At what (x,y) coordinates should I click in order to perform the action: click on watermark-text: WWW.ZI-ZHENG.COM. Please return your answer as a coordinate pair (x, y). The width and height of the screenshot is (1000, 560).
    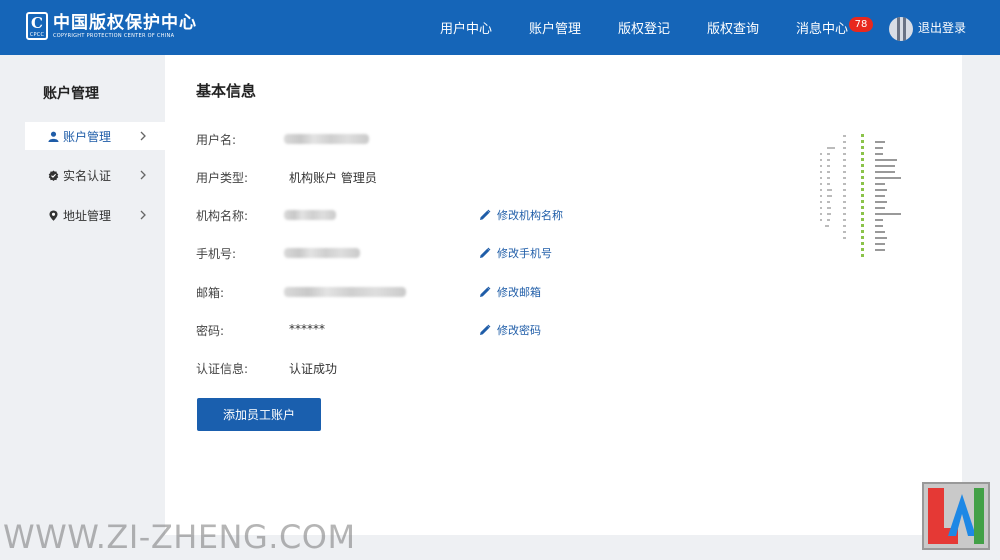
    Looking at the image, I should click on (179, 537).